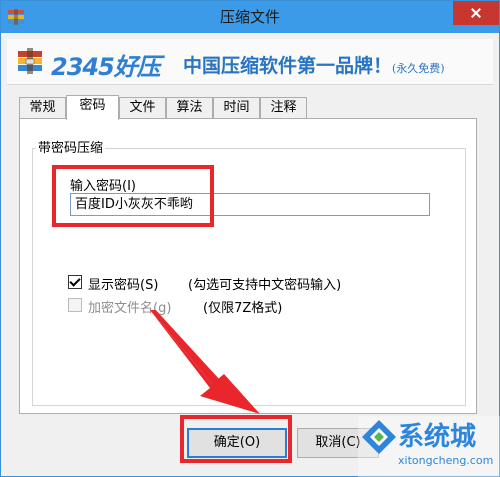 The height and width of the screenshot is (477, 500). I want to click on password-group-legend: 带密码压缩, so click(71, 146).